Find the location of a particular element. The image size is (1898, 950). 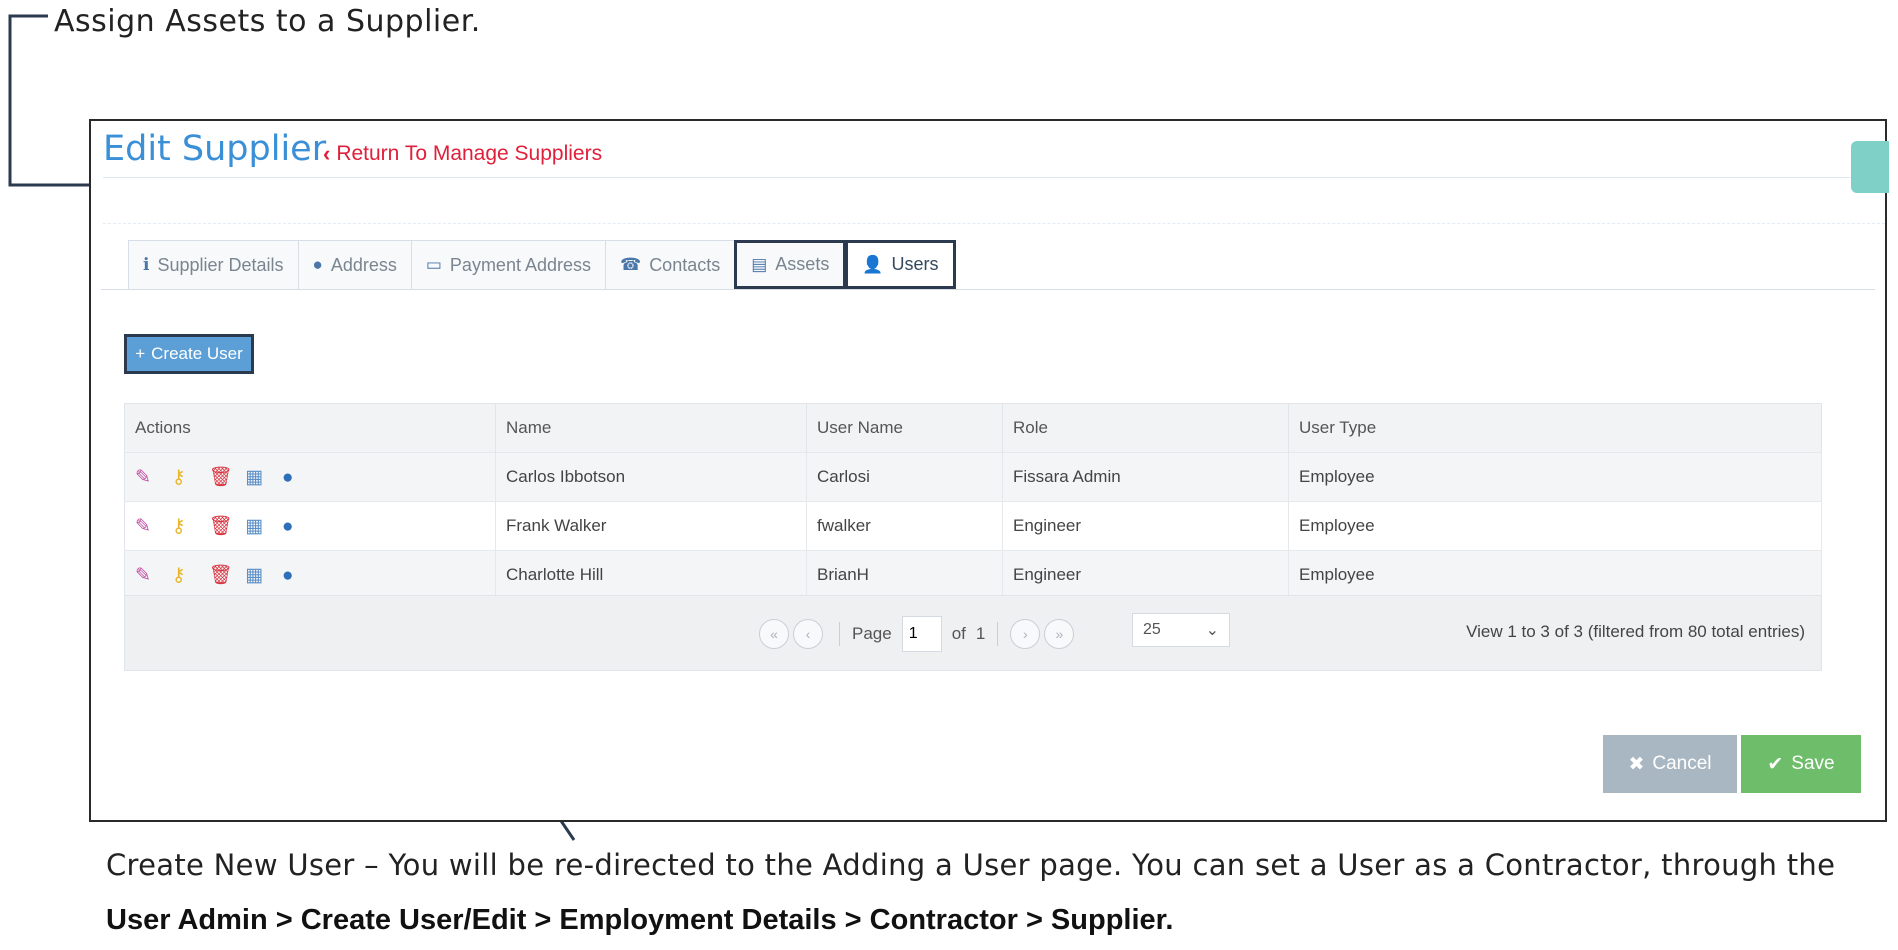

table-header-row: Actions Name User Name Role User Type is located at coordinates (973, 428).